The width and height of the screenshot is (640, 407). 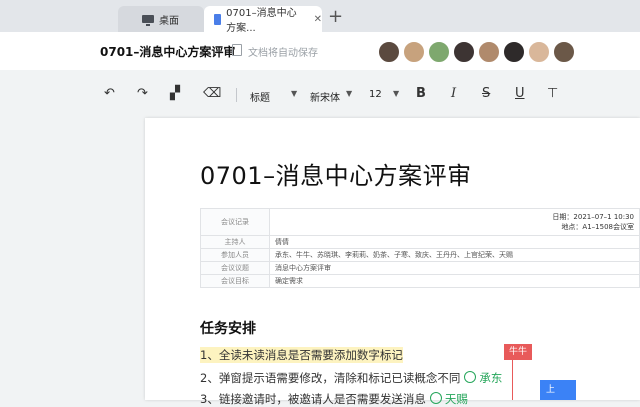 What do you see at coordinates (456, 399) in the screenshot?
I see `task-assignee: 天赐` at bounding box center [456, 399].